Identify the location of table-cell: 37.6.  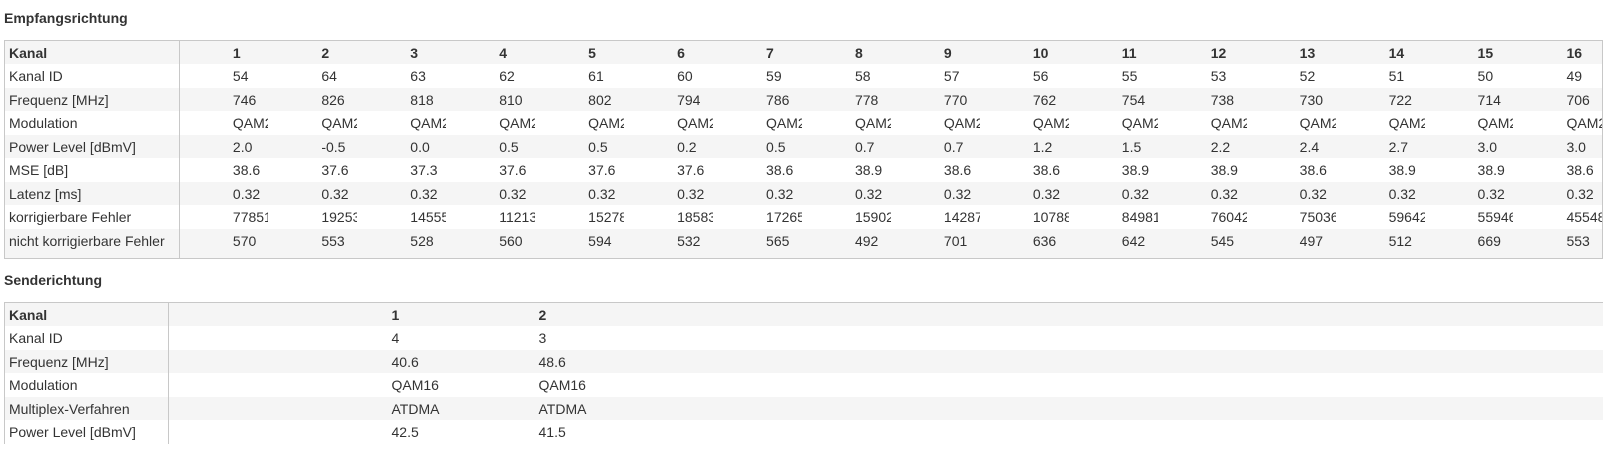
(580, 170).